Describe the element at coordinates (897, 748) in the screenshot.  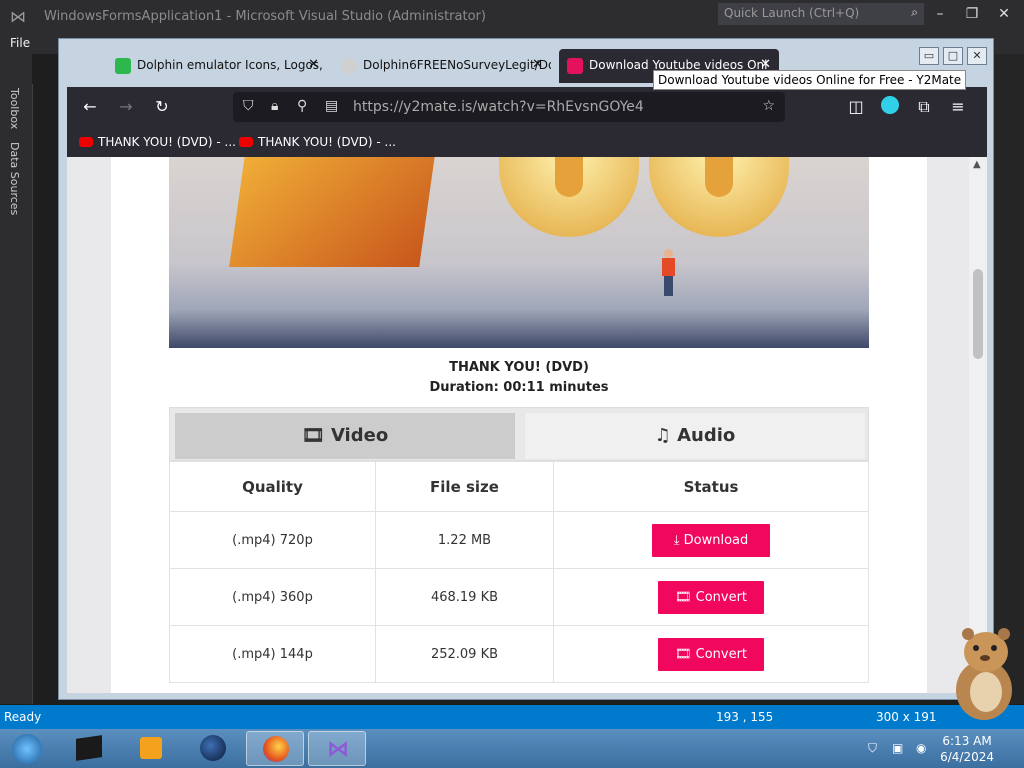
I see `network-tray-icon: ▣` at that location.